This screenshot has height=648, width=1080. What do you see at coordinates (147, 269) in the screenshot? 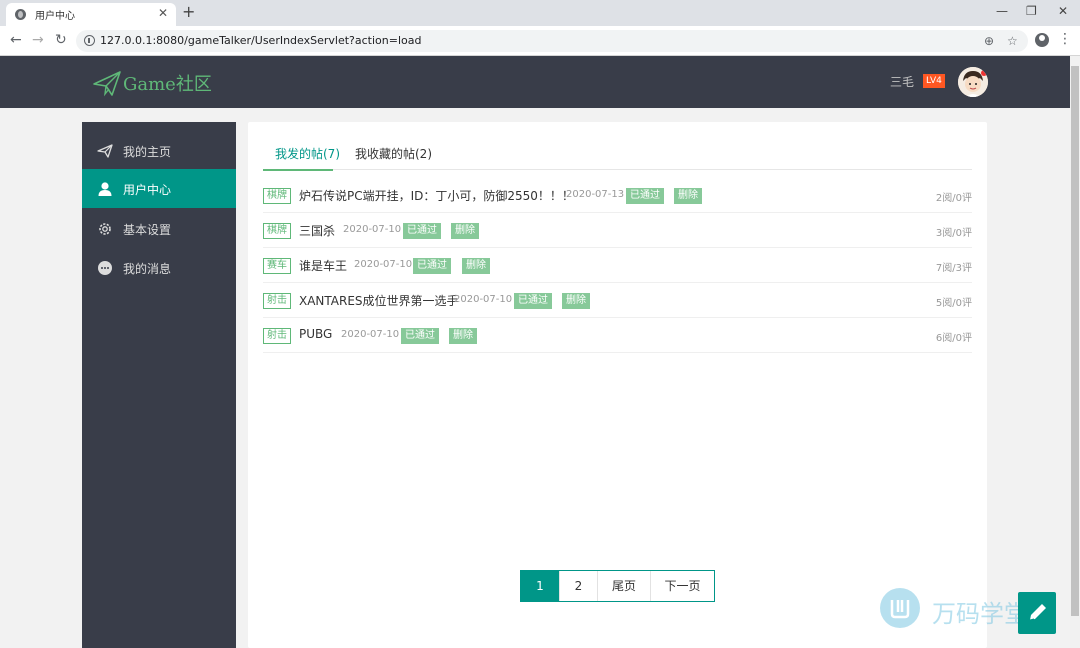
I see `sidebar-item-label: 我的消息` at bounding box center [147, 269].